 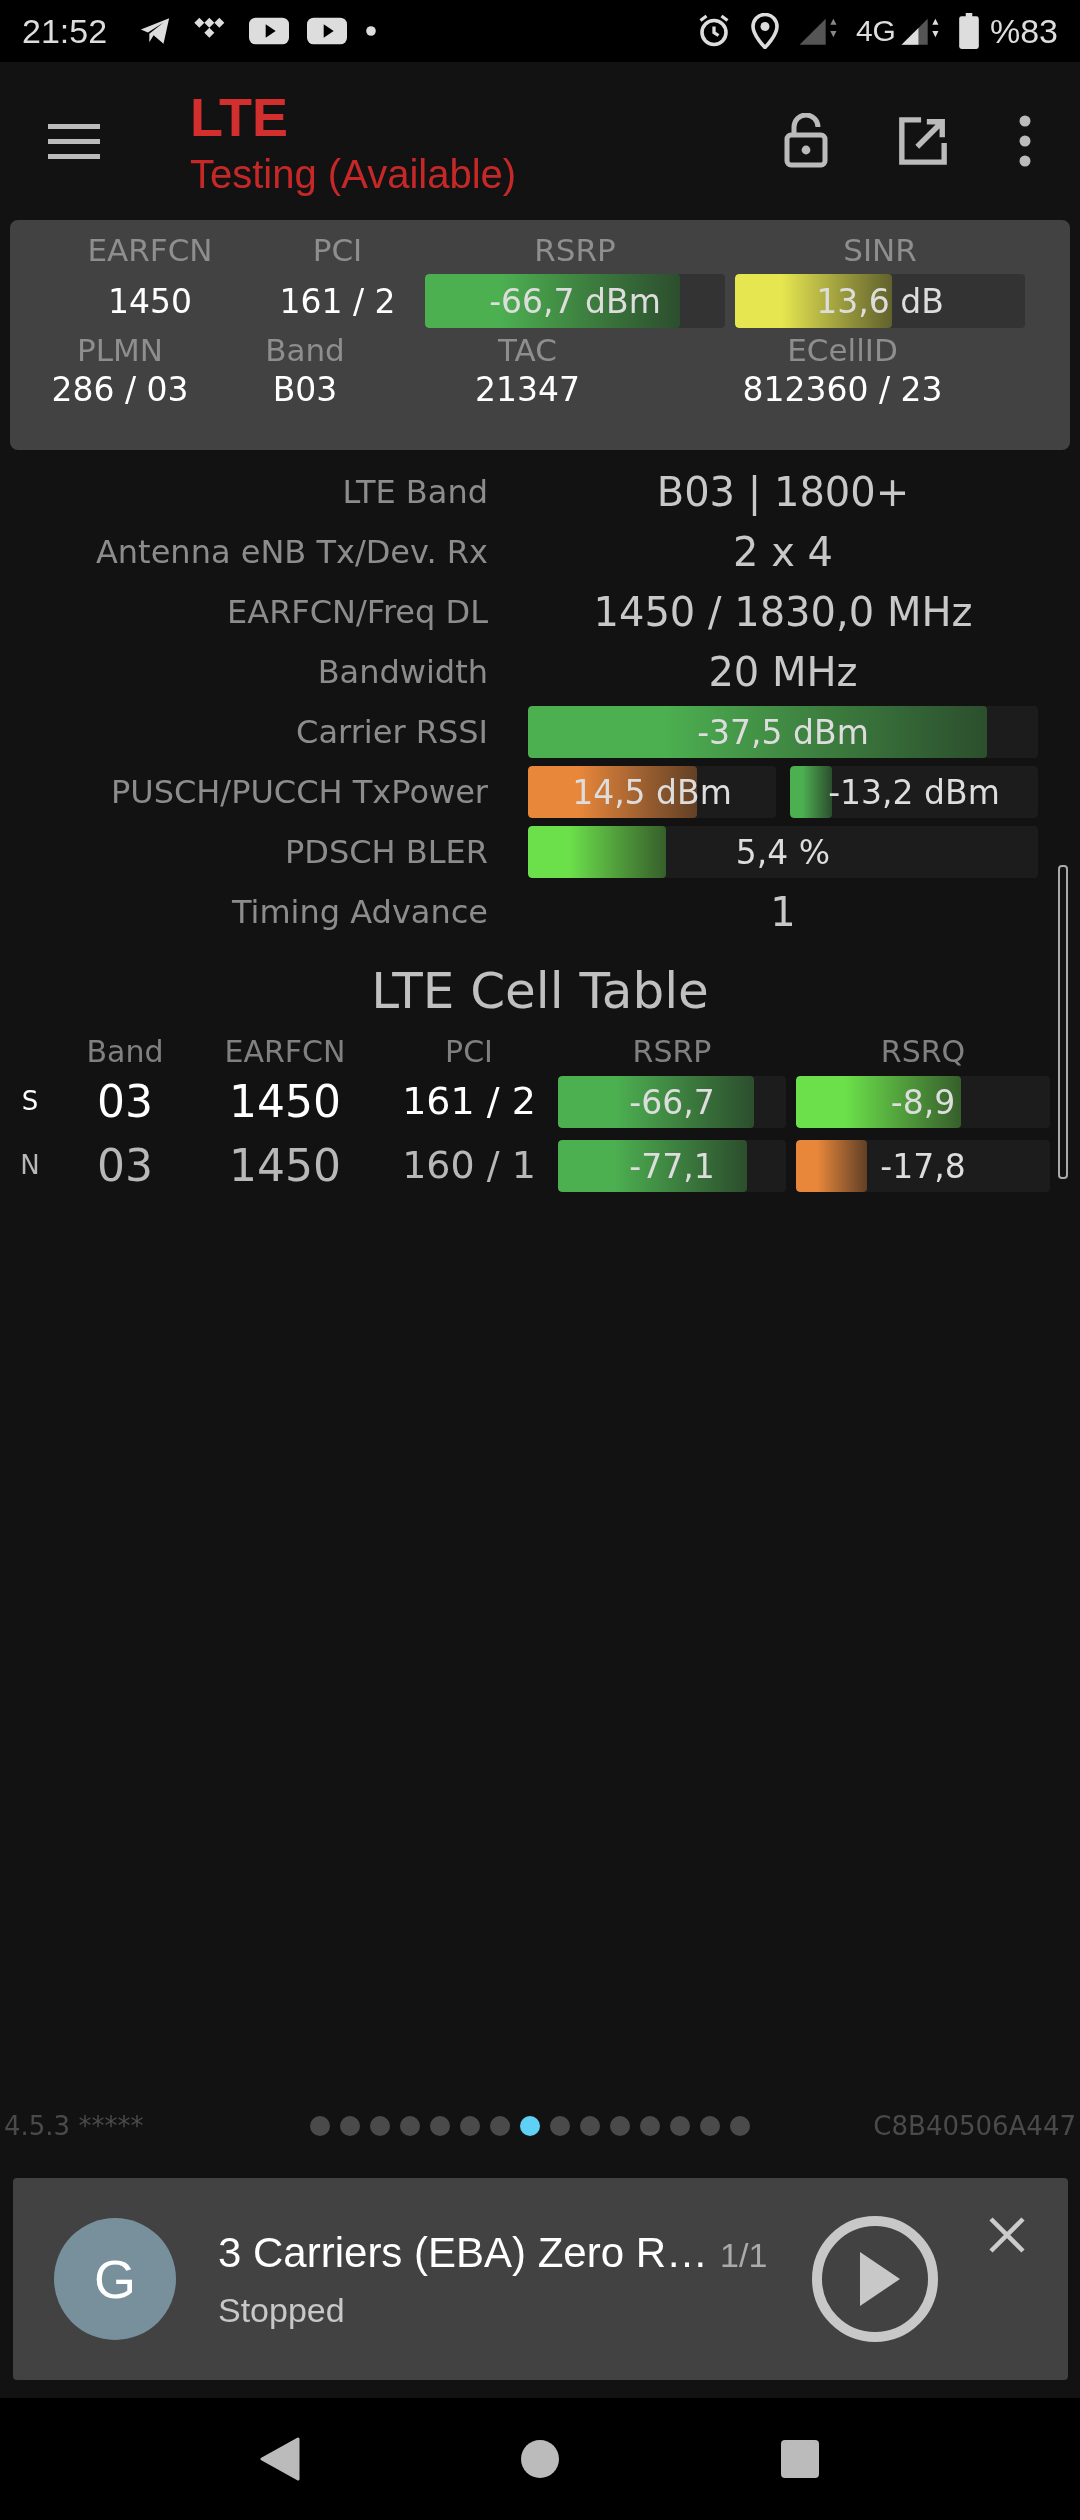 What do you see at coordinates (239, 116) in the screenshot?
I see `app-title: LTE` at bounding box center [239, 116].